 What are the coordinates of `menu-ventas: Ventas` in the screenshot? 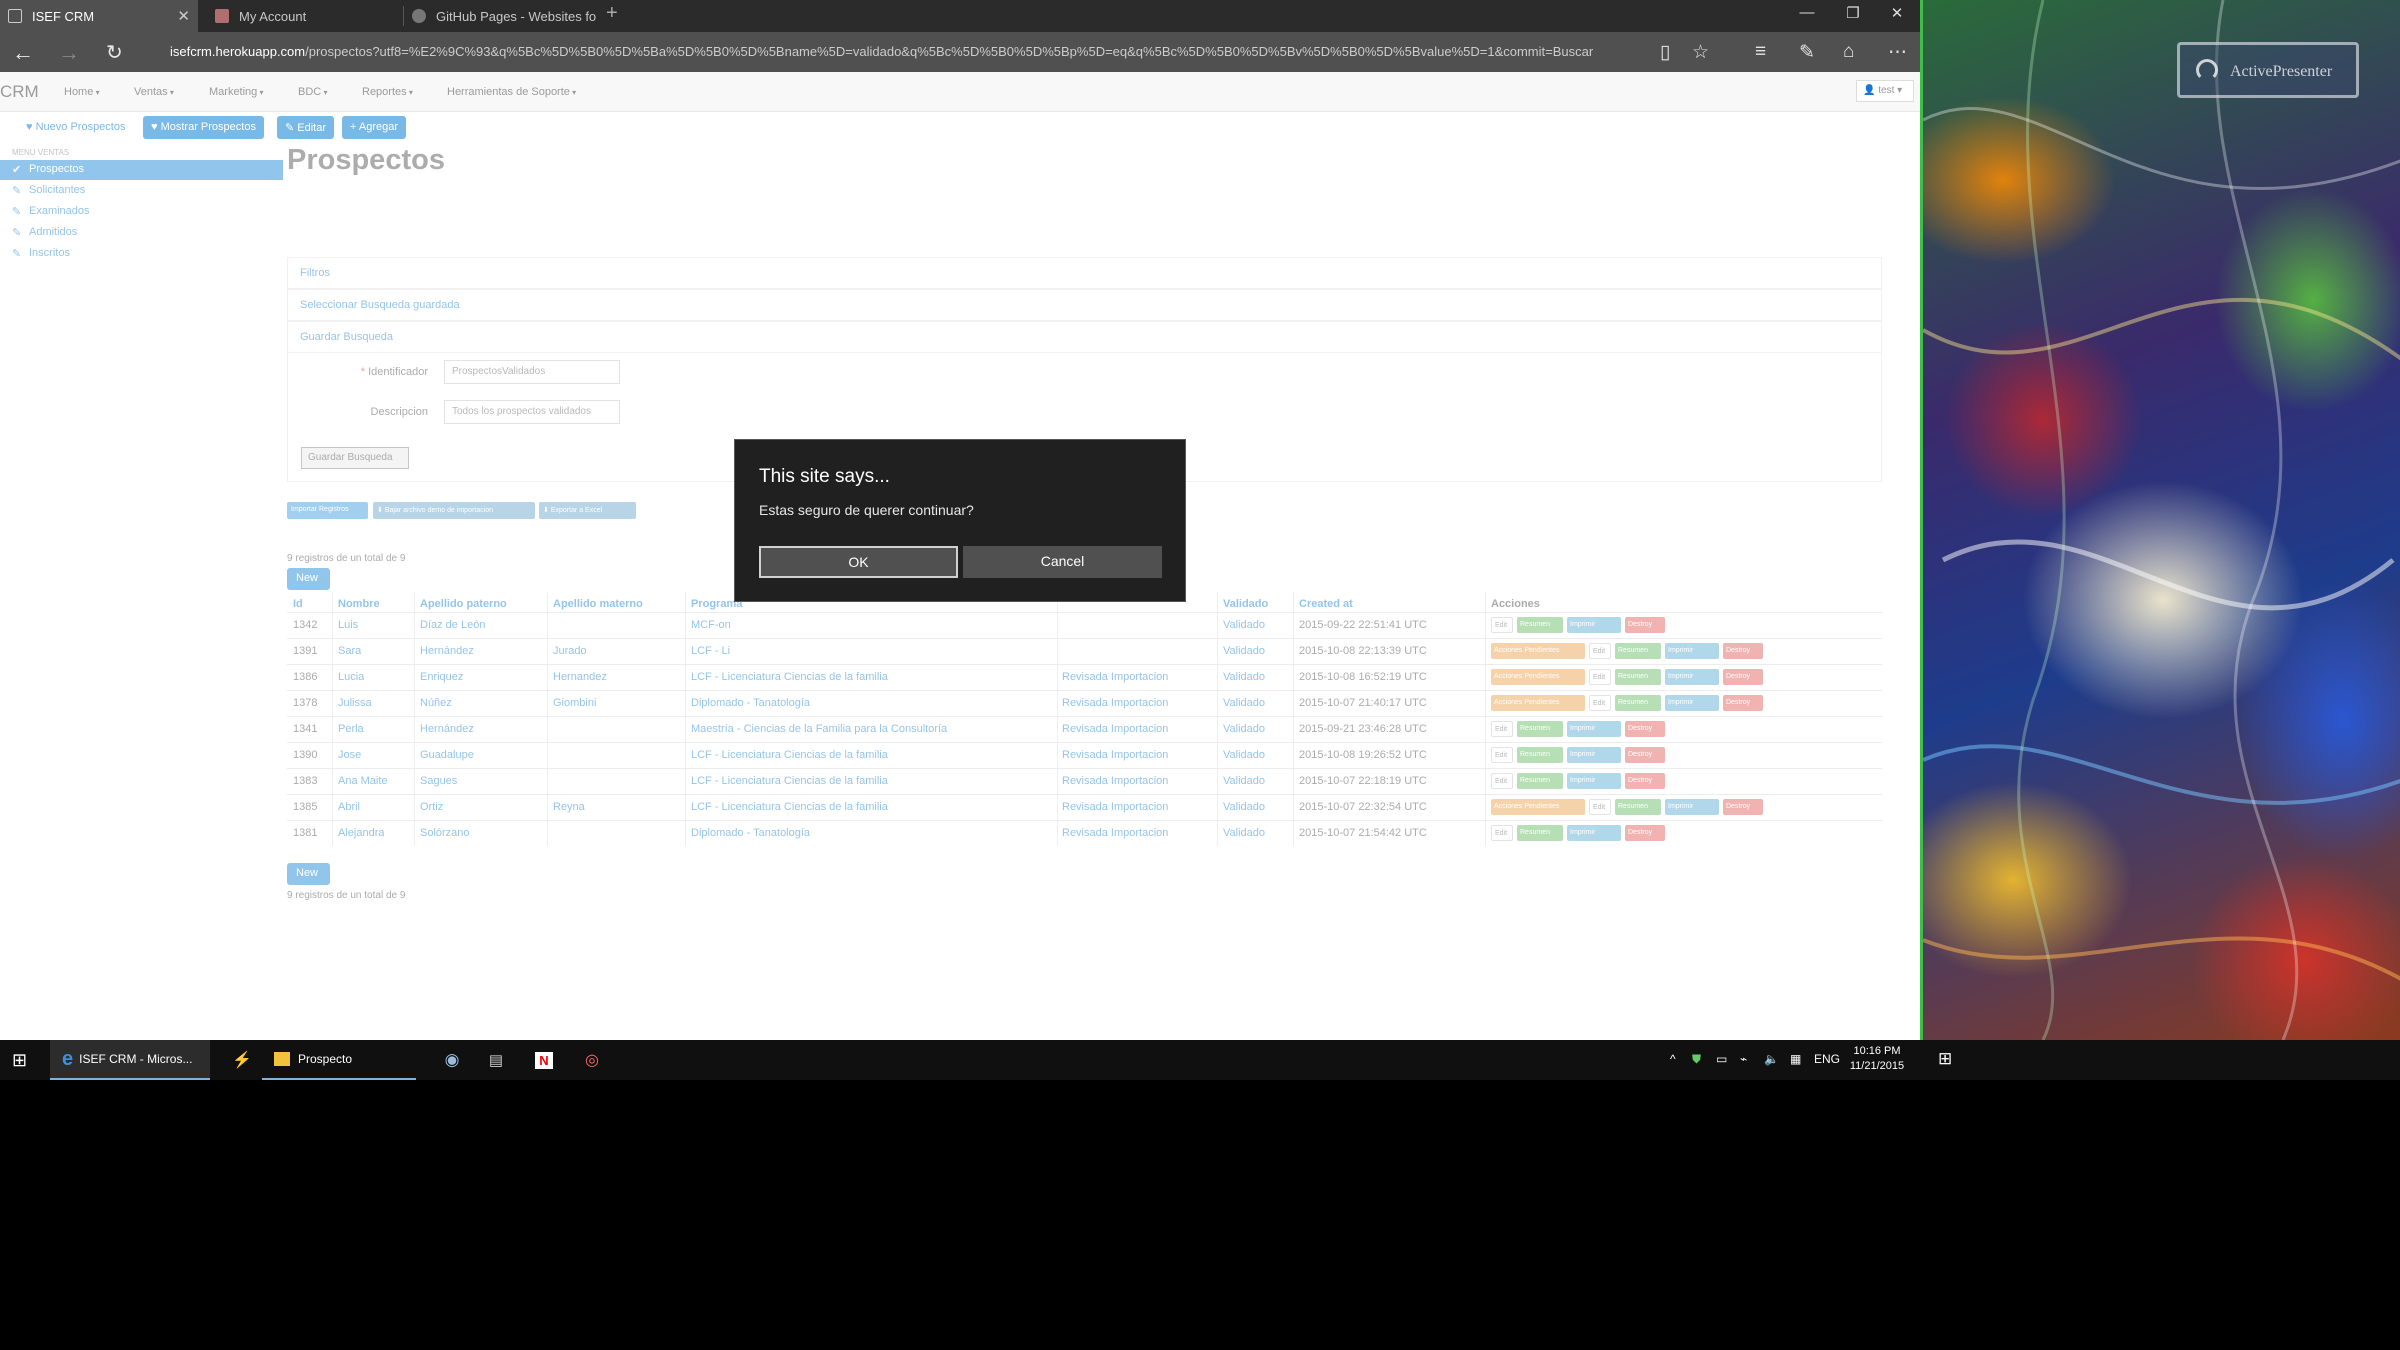 It's located at (154, 92).